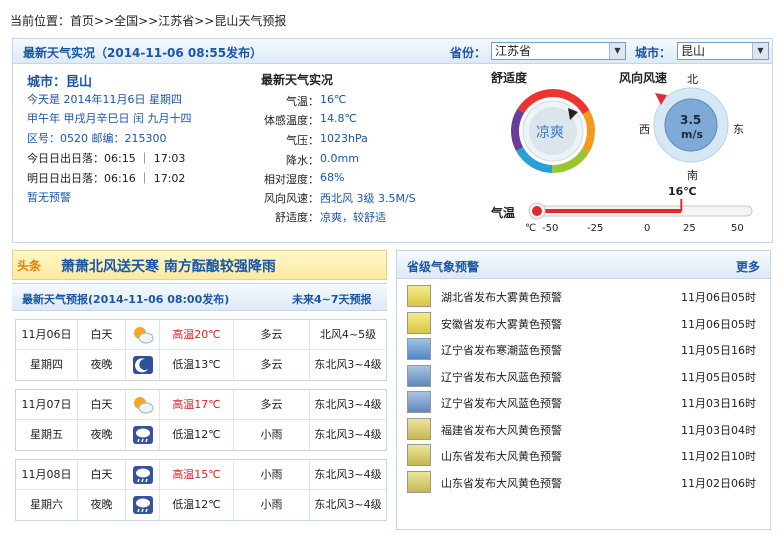 This screenshot has width=780, height=535. Describe the element at coordinates (643, 78) in the screenshot. I see `wind-title: 风向风速` at that location.